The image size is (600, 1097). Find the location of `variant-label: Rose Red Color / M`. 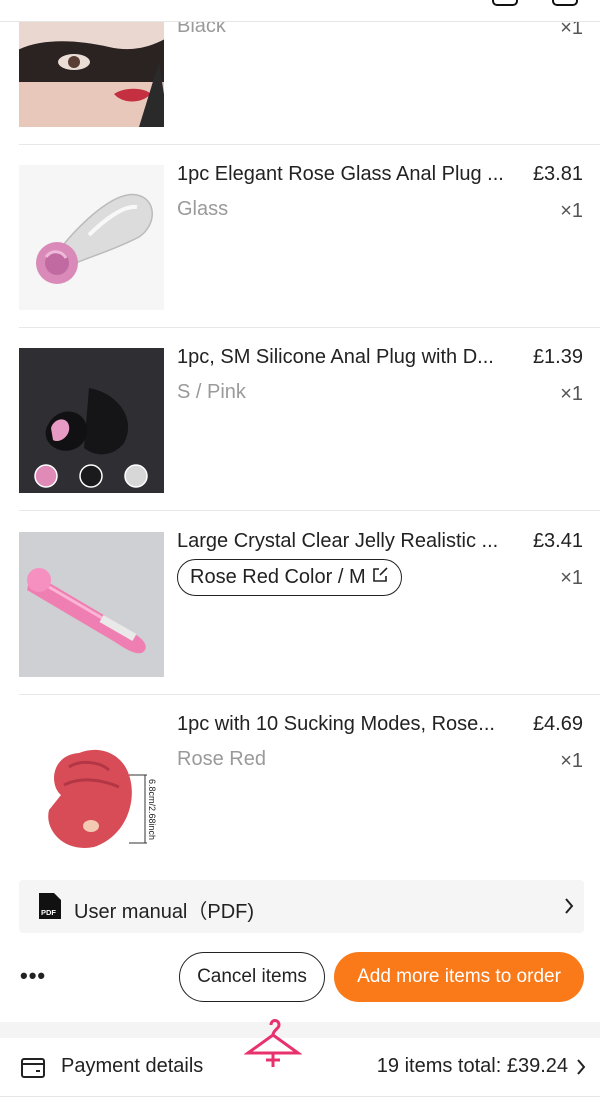

variant-label: Rose Red Color / M is located at coordinates (278, 577).